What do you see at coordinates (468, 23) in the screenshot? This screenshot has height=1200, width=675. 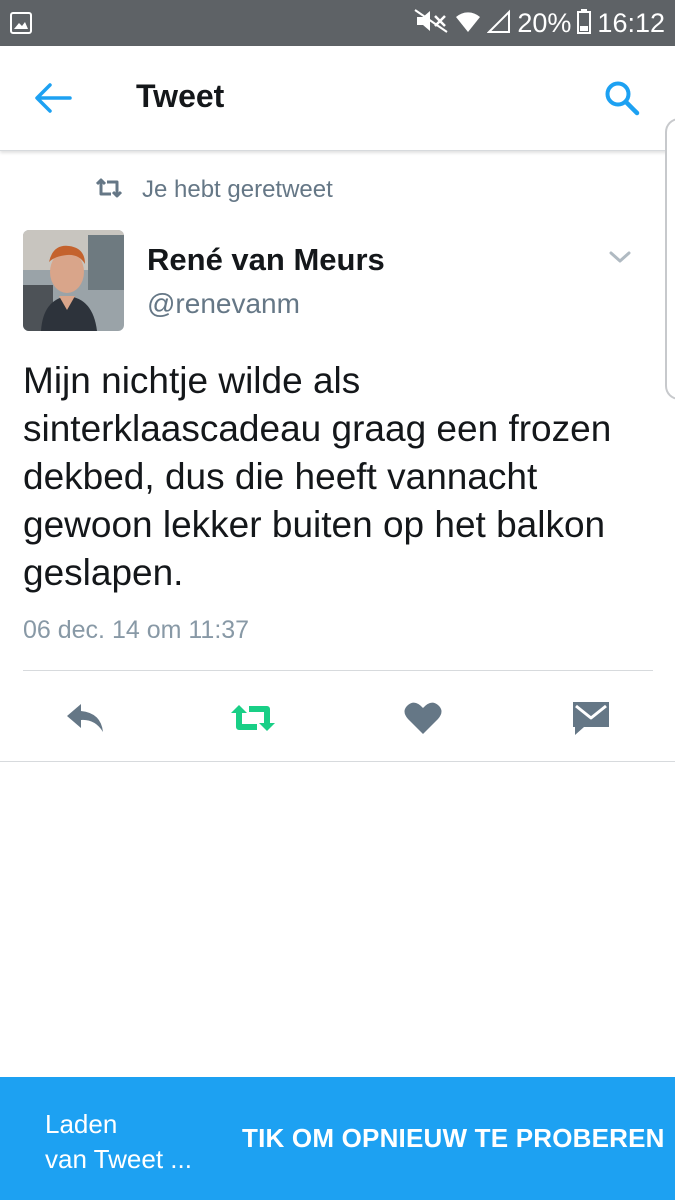 I see `wifi-icon` at bounding box center [468, 23].